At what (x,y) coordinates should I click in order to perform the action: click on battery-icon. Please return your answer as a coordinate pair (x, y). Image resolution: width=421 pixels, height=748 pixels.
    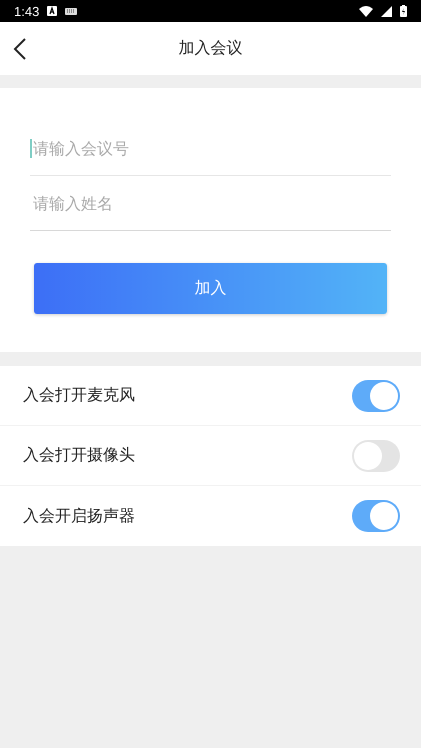
    Looking at the image, I should click on (403, 11).